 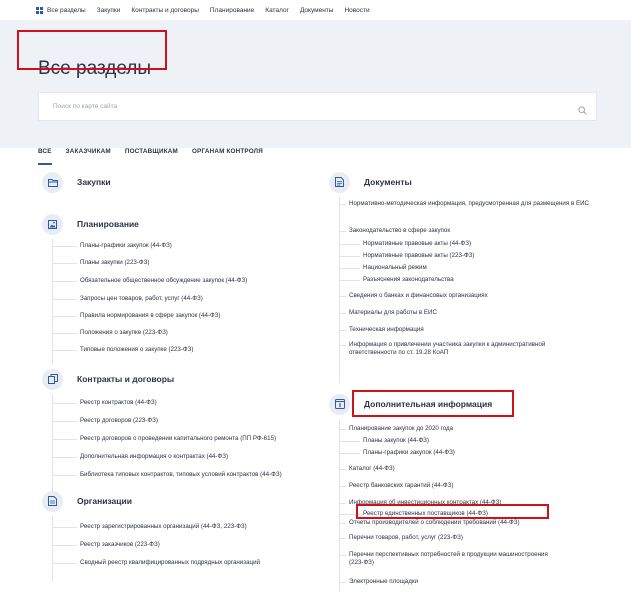 What do you see at coordinates (396, 429) in the screenshot?
I see `link-planning-before-2020: Планирование закупок до 2020 года` at bounding box center [396, 429].